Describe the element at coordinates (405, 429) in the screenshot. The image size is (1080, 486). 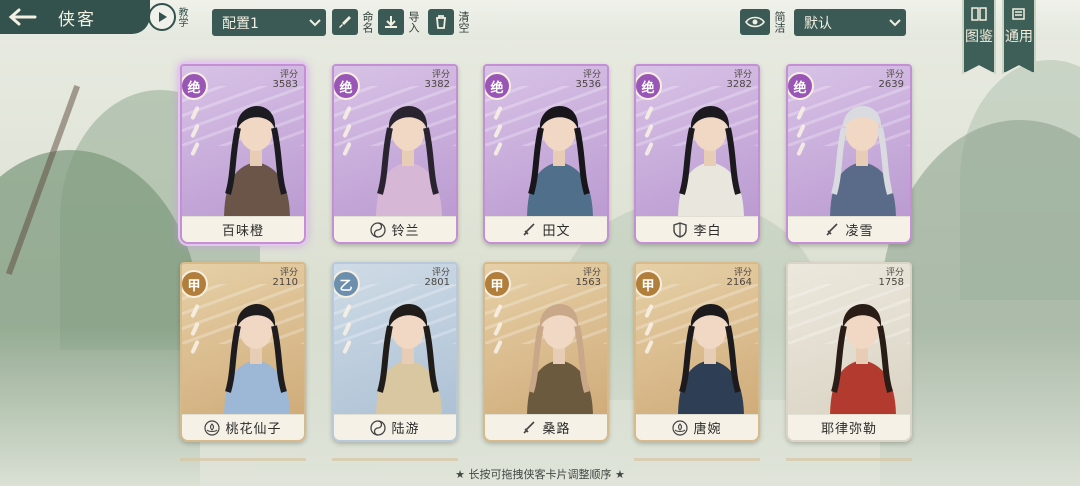
I see `character-name: 陆游` at that location.